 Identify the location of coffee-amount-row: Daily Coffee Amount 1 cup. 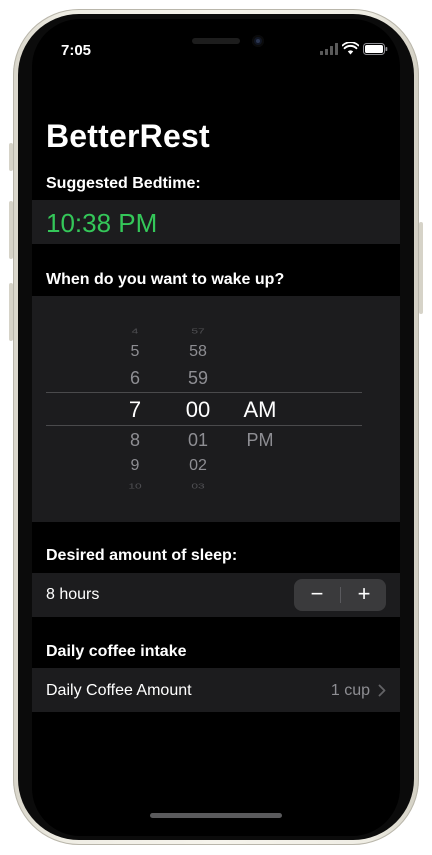
(216, 690).